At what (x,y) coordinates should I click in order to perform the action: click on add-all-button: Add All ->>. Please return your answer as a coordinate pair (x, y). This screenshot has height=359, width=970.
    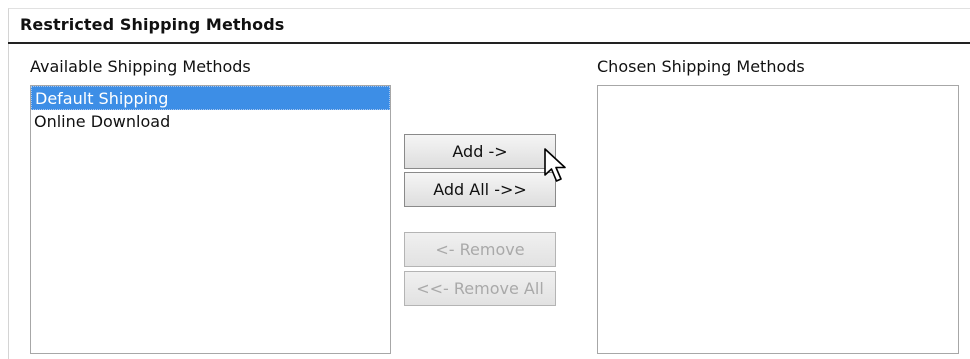
    Looking at the image, I should click on (480, 189).